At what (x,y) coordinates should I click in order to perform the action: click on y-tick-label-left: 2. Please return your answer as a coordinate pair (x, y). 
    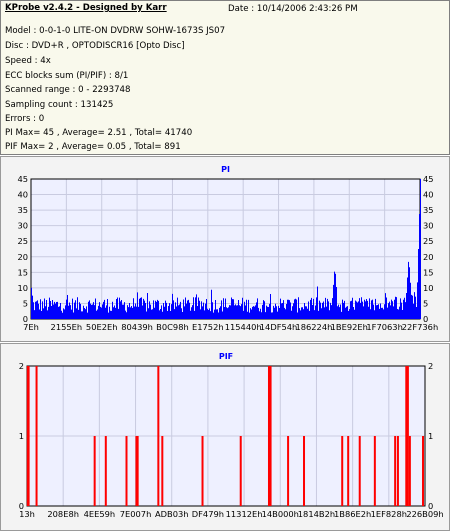
    Looking at the image, I should click on (21, 366).